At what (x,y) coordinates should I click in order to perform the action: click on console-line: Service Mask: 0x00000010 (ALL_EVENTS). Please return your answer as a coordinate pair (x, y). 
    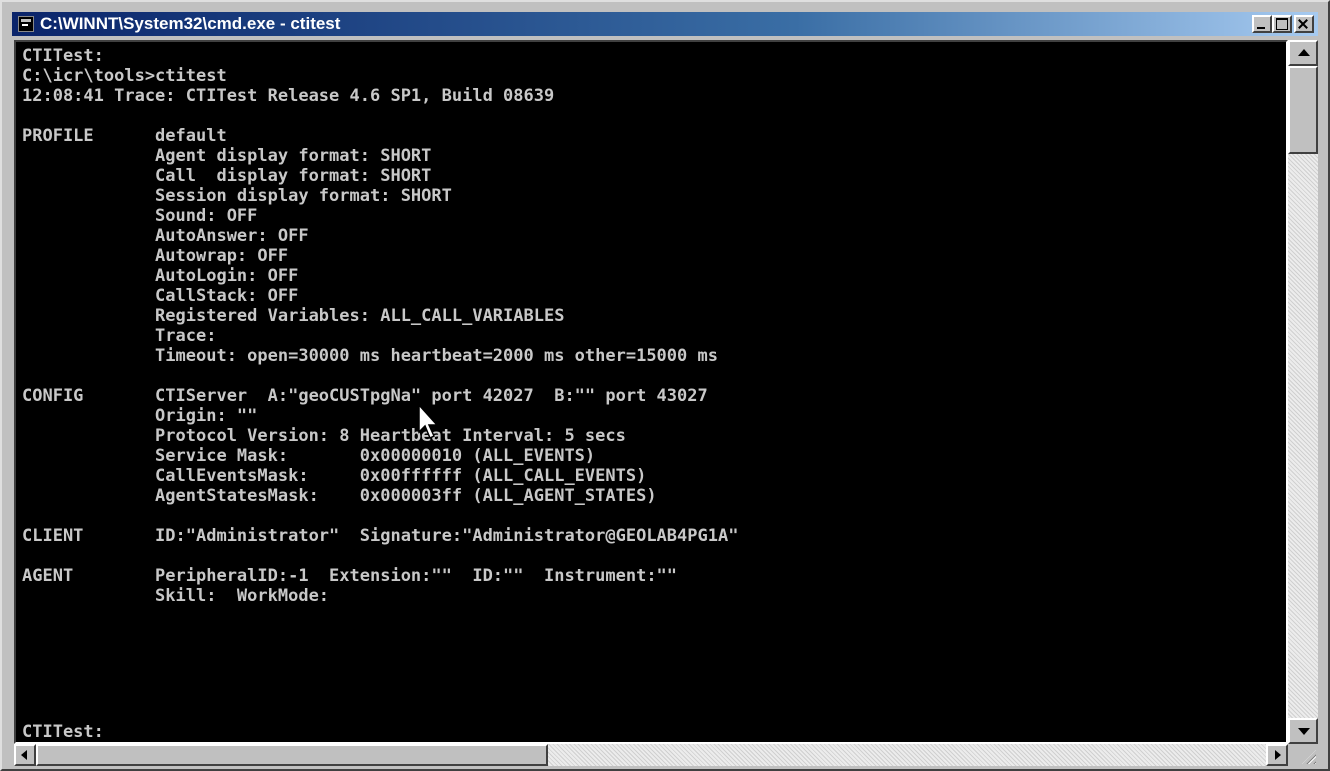
    Looking at the image, I should click on (309, 456).